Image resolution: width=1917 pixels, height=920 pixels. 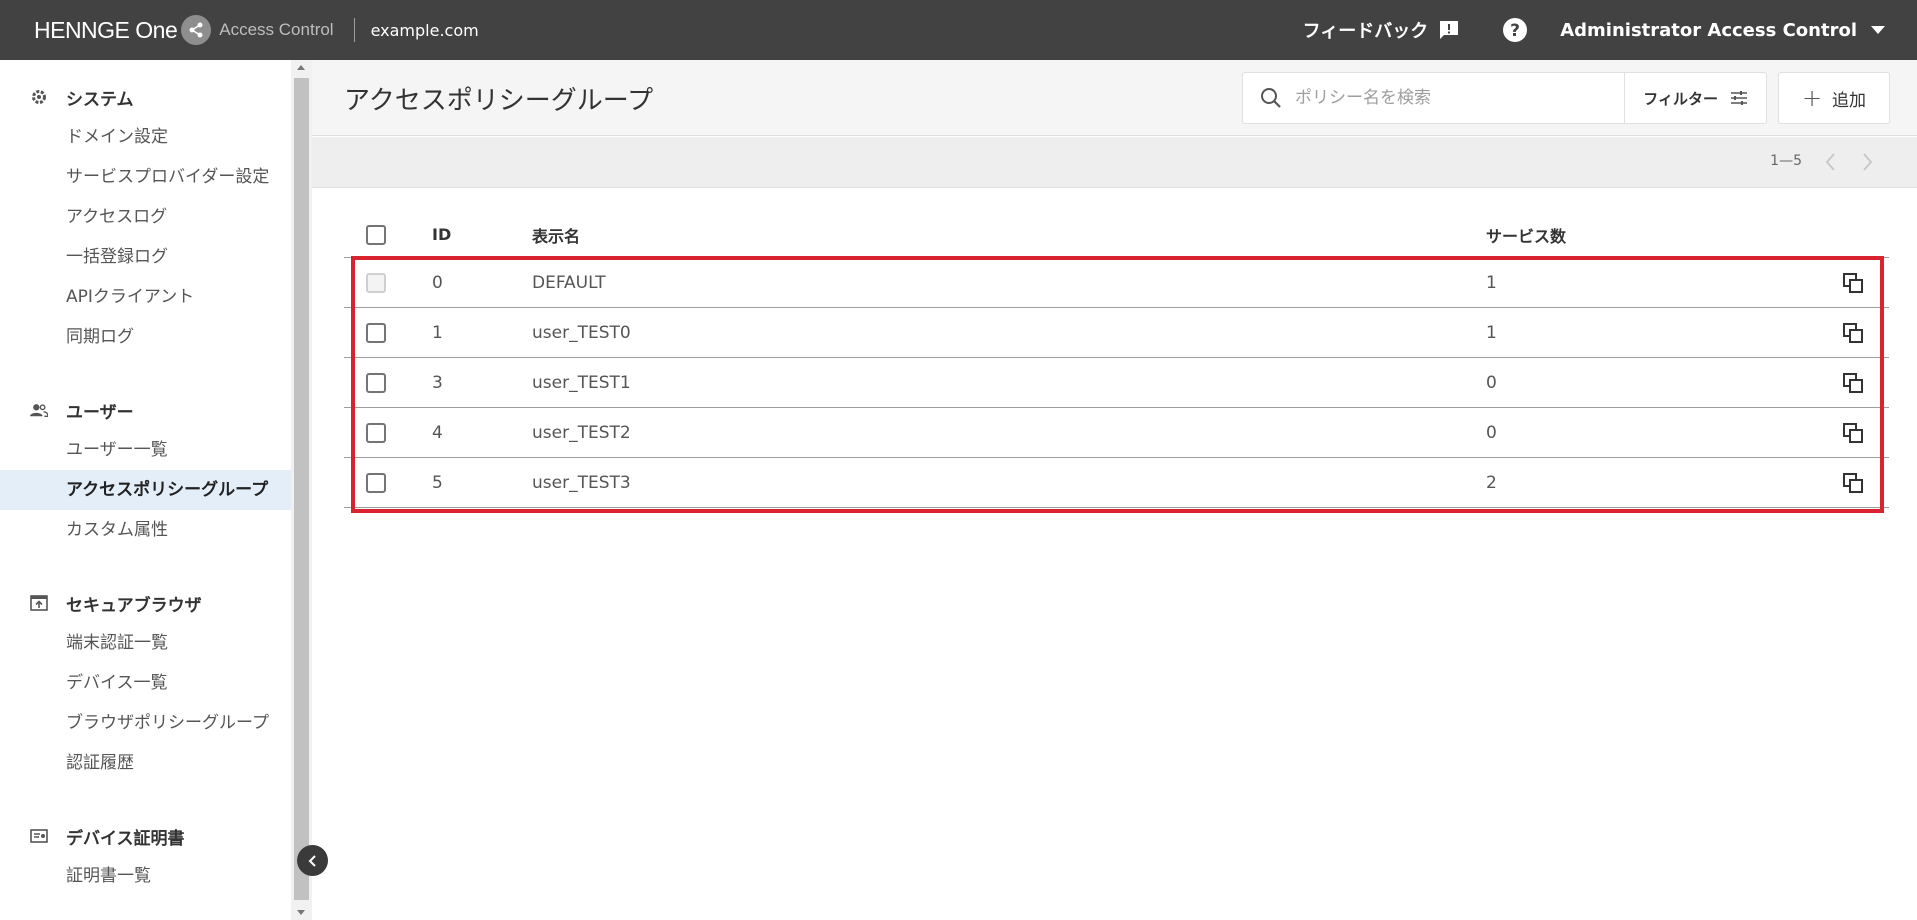 What do you see at coordinates (437, 282) in the screenshot?
I see `row-id: 0` at bounding box center [437, 282].